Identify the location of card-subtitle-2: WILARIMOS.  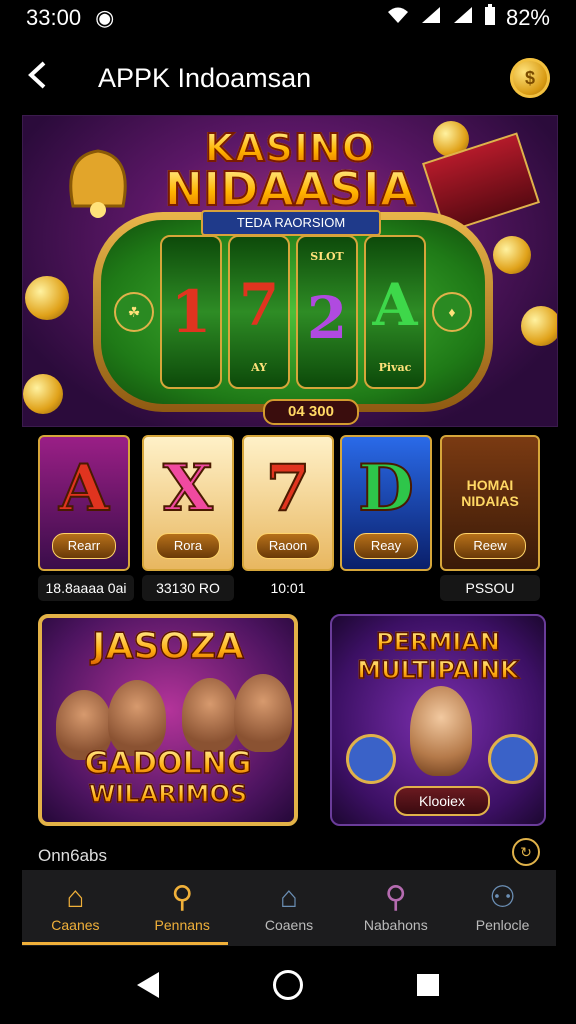
(168, 794).